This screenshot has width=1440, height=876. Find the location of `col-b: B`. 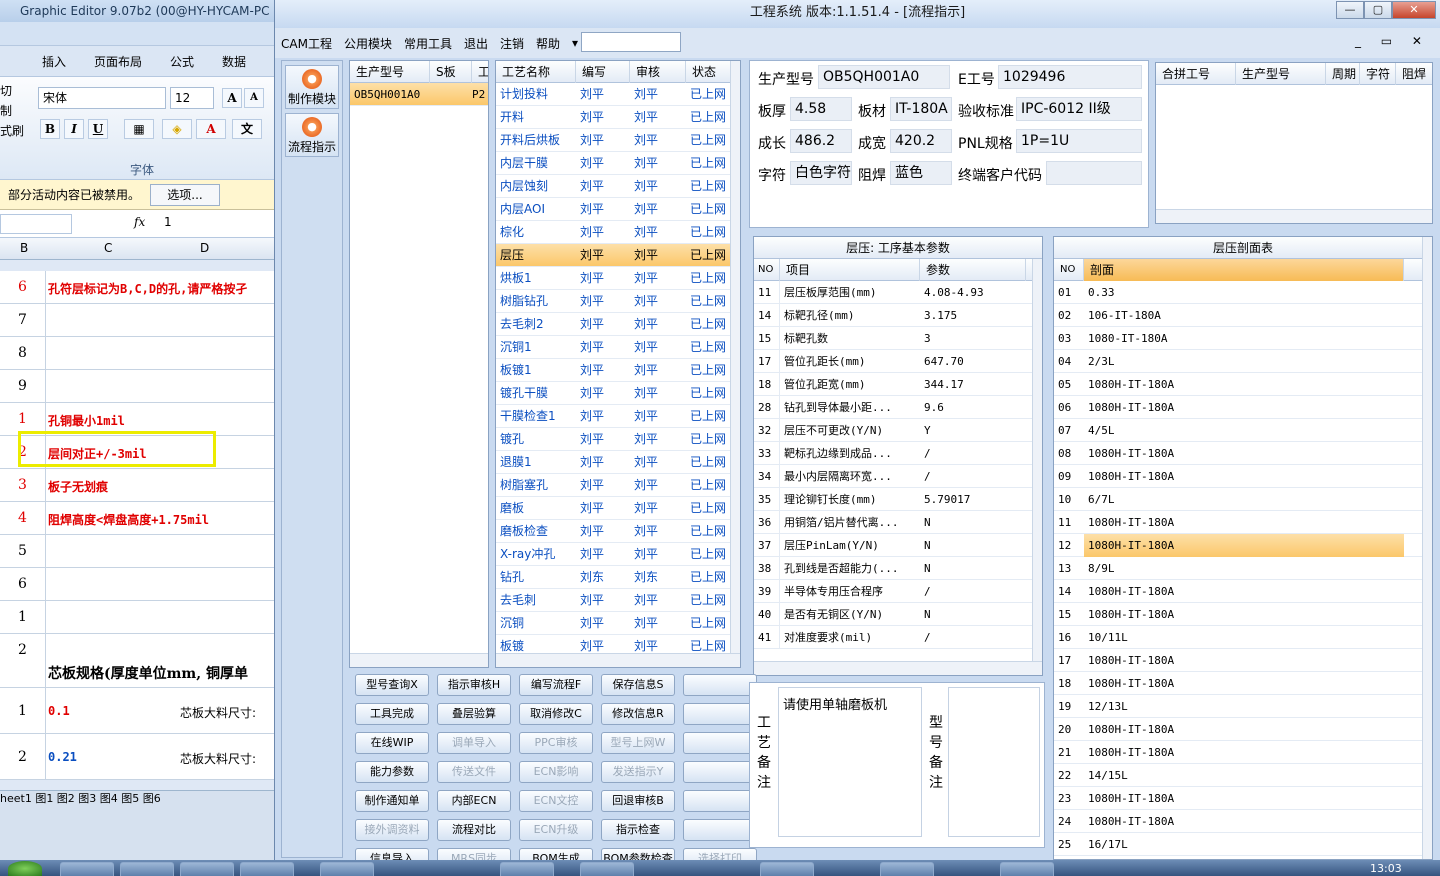

col-b: B is located at coordinates (24, 248).